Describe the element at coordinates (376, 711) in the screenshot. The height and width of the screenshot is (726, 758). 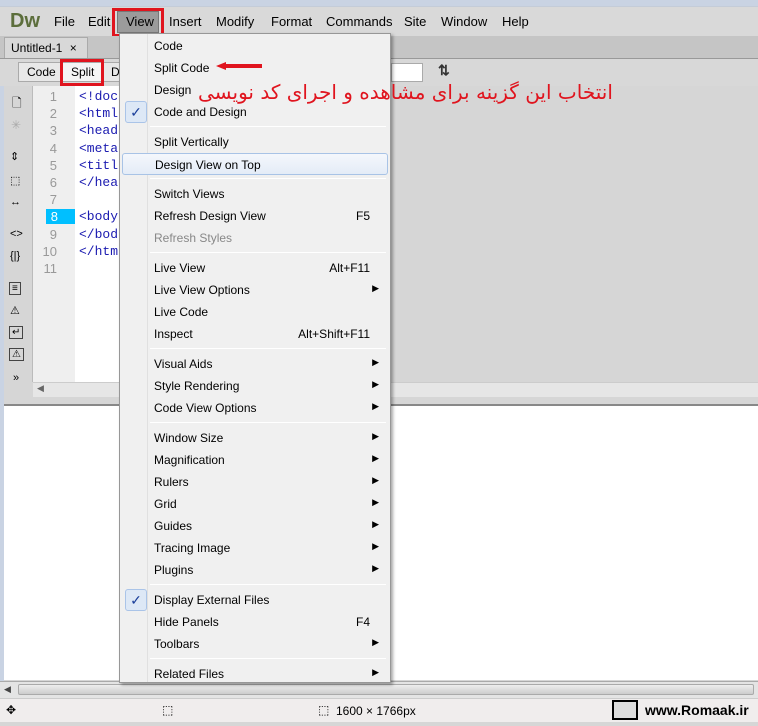
I see `window-size-text: 1600 × 1766px` at that location.